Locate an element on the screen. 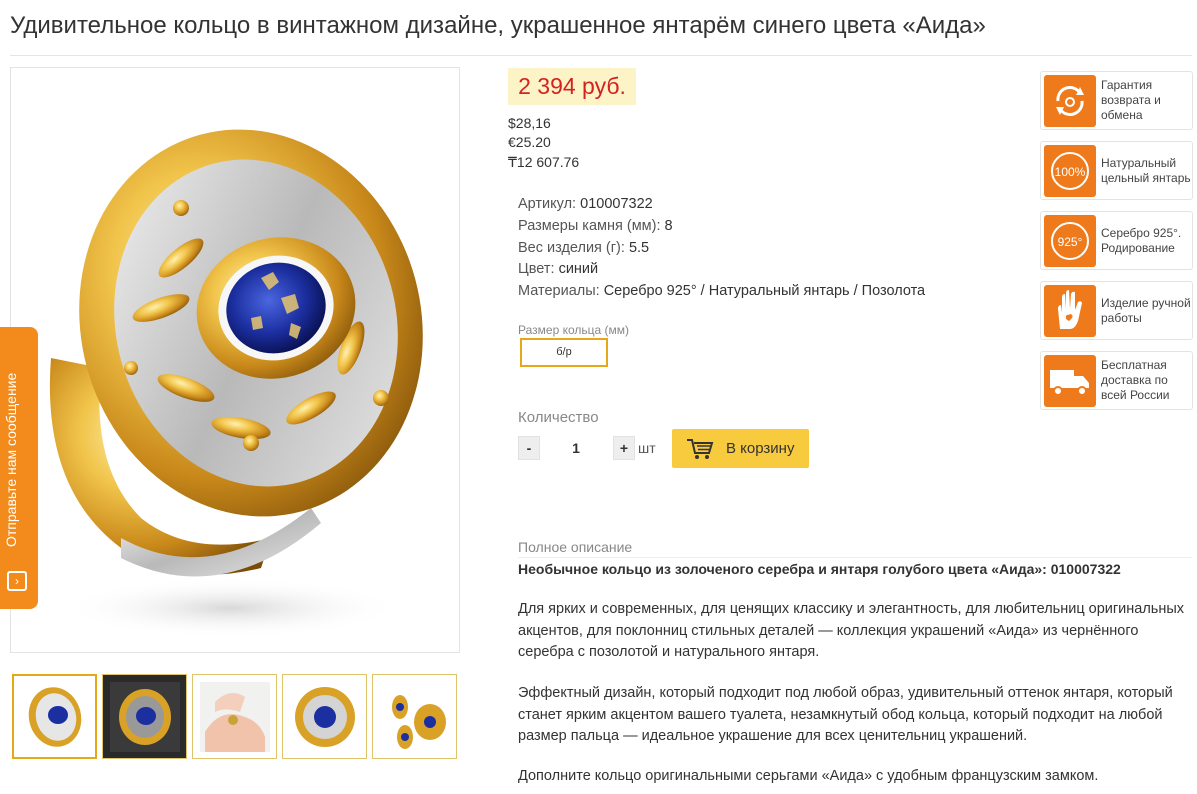 The width and height of the screenshot is (1197, 794). add-to-cart-button: В корзину is located at coordinates (740, 448).